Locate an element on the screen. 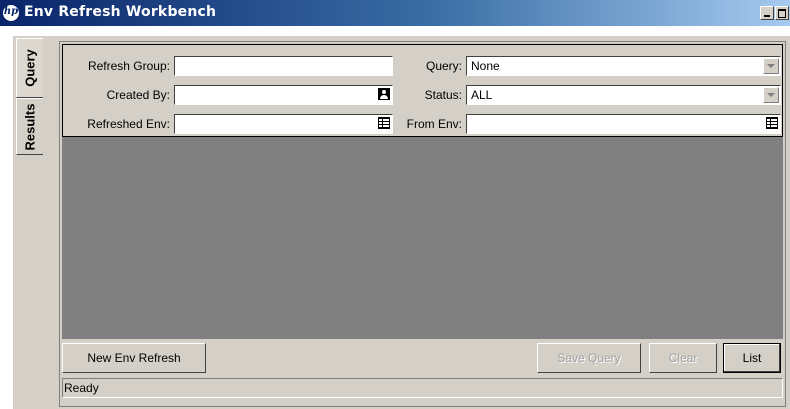 This screenshot has height=409, width=790. status-bar: Ready is located at coordinates (422, 388).